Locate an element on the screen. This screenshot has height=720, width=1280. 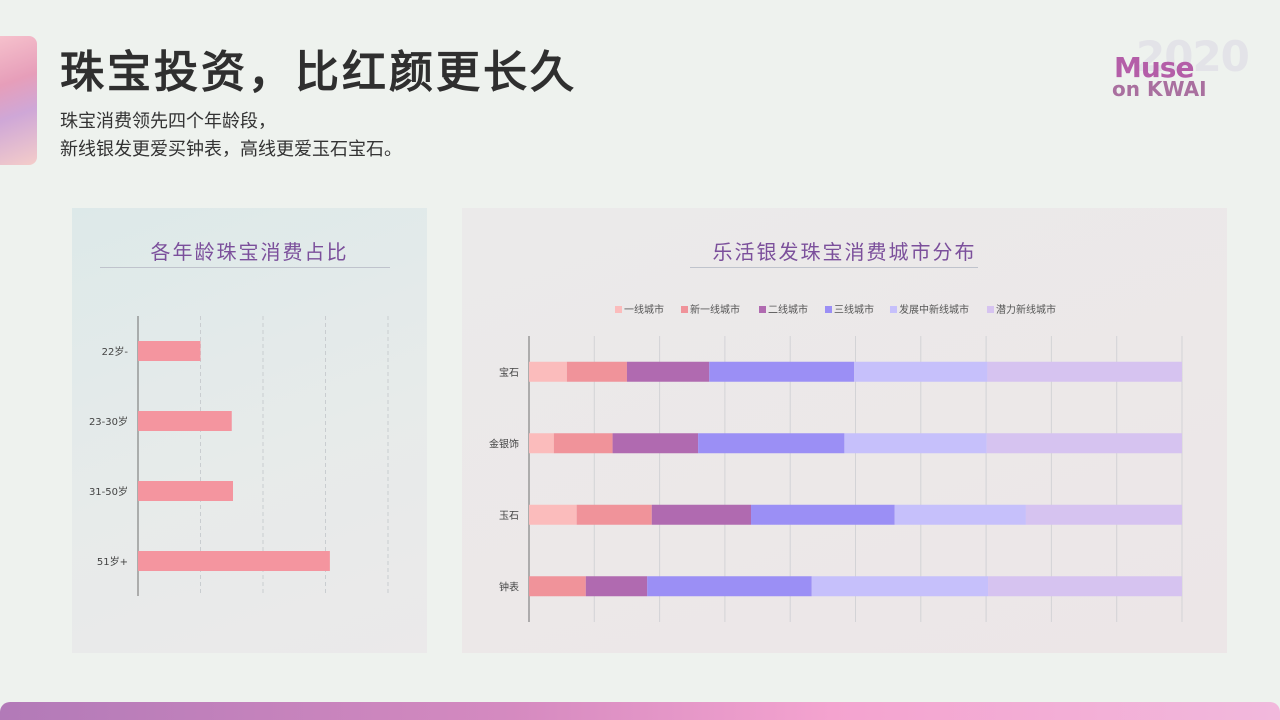
logo-kwai: on KWAI is located at coordinates (1159, 89).